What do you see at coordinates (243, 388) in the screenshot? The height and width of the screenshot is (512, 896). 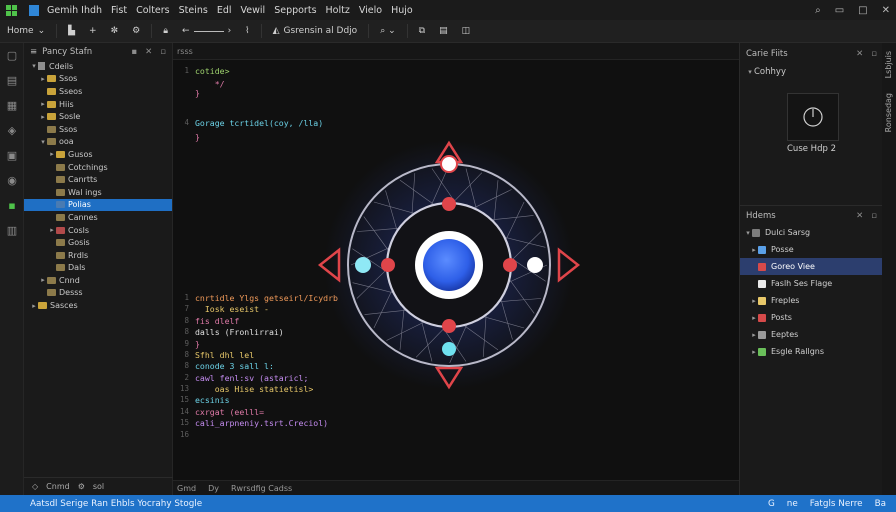 I see `code-line: 13 oas Hise statietisl>` at bounding box center [243, 388].